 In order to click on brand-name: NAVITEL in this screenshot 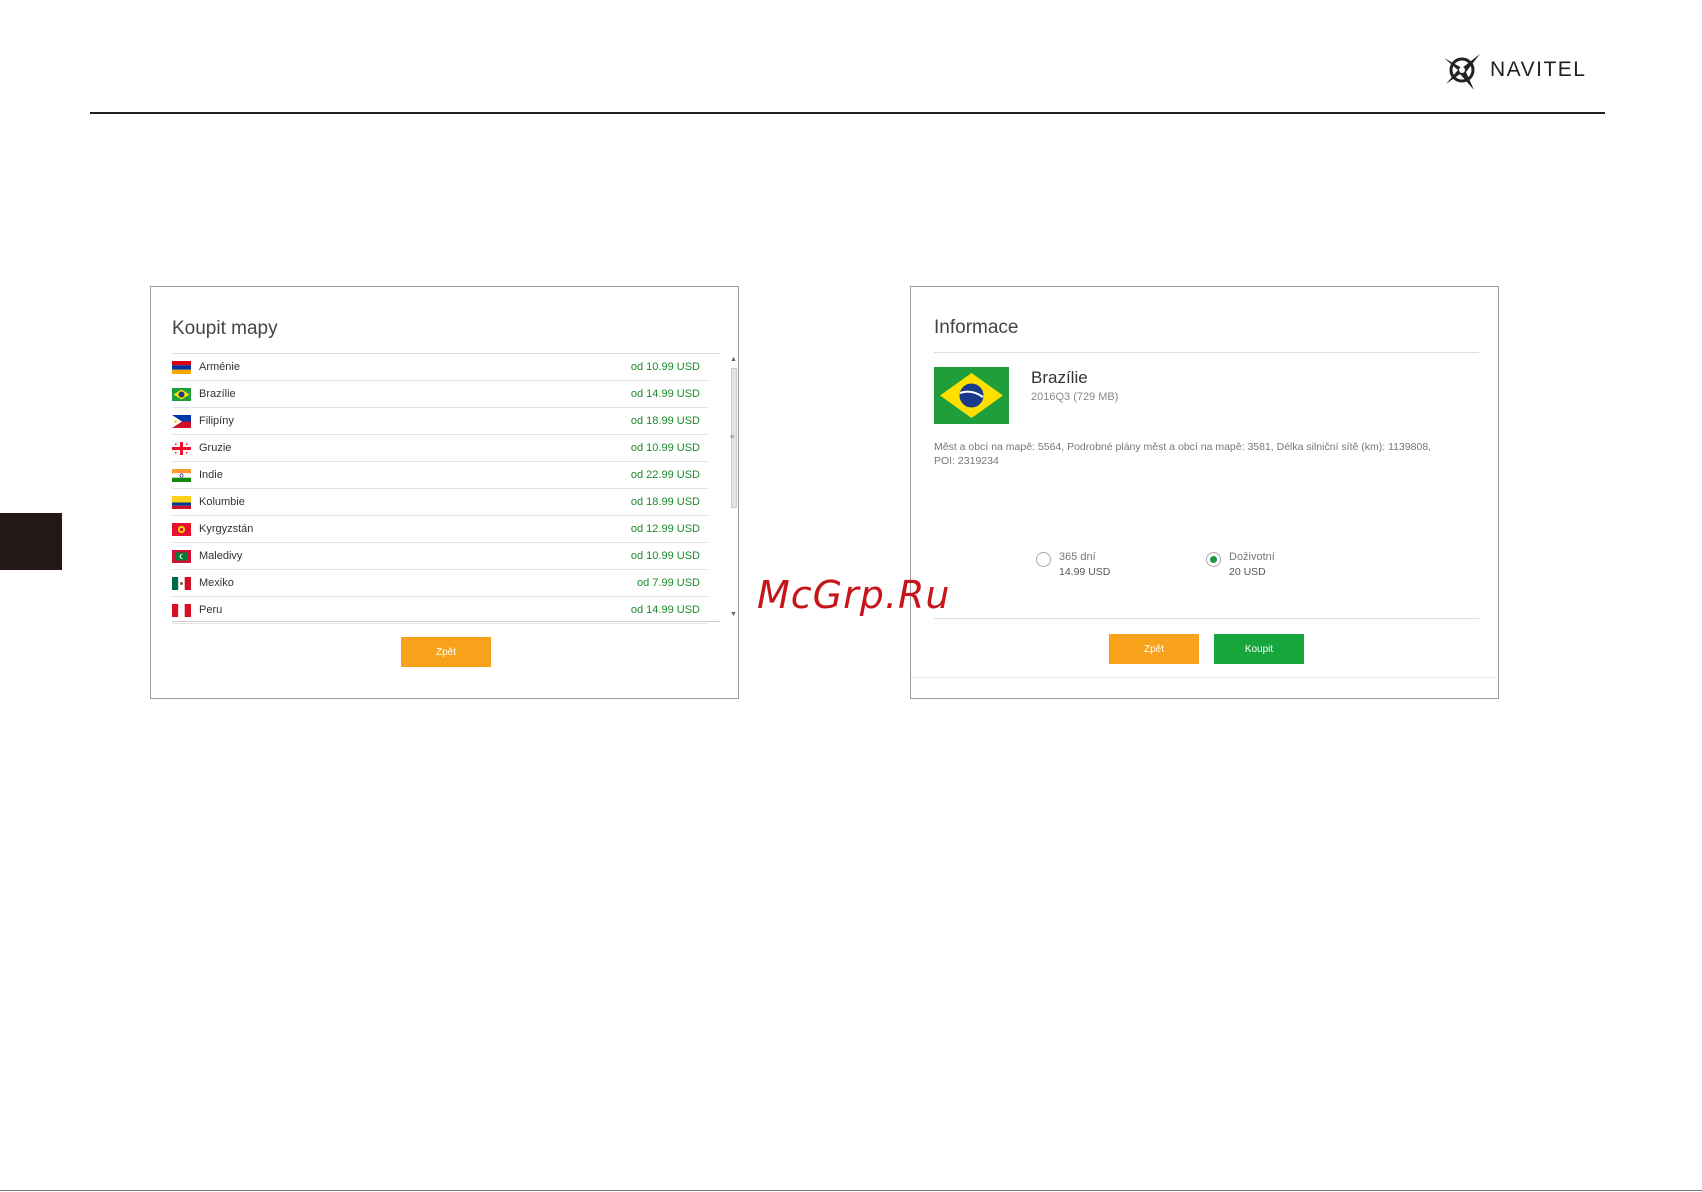, I will do `click(1538, 69)`.